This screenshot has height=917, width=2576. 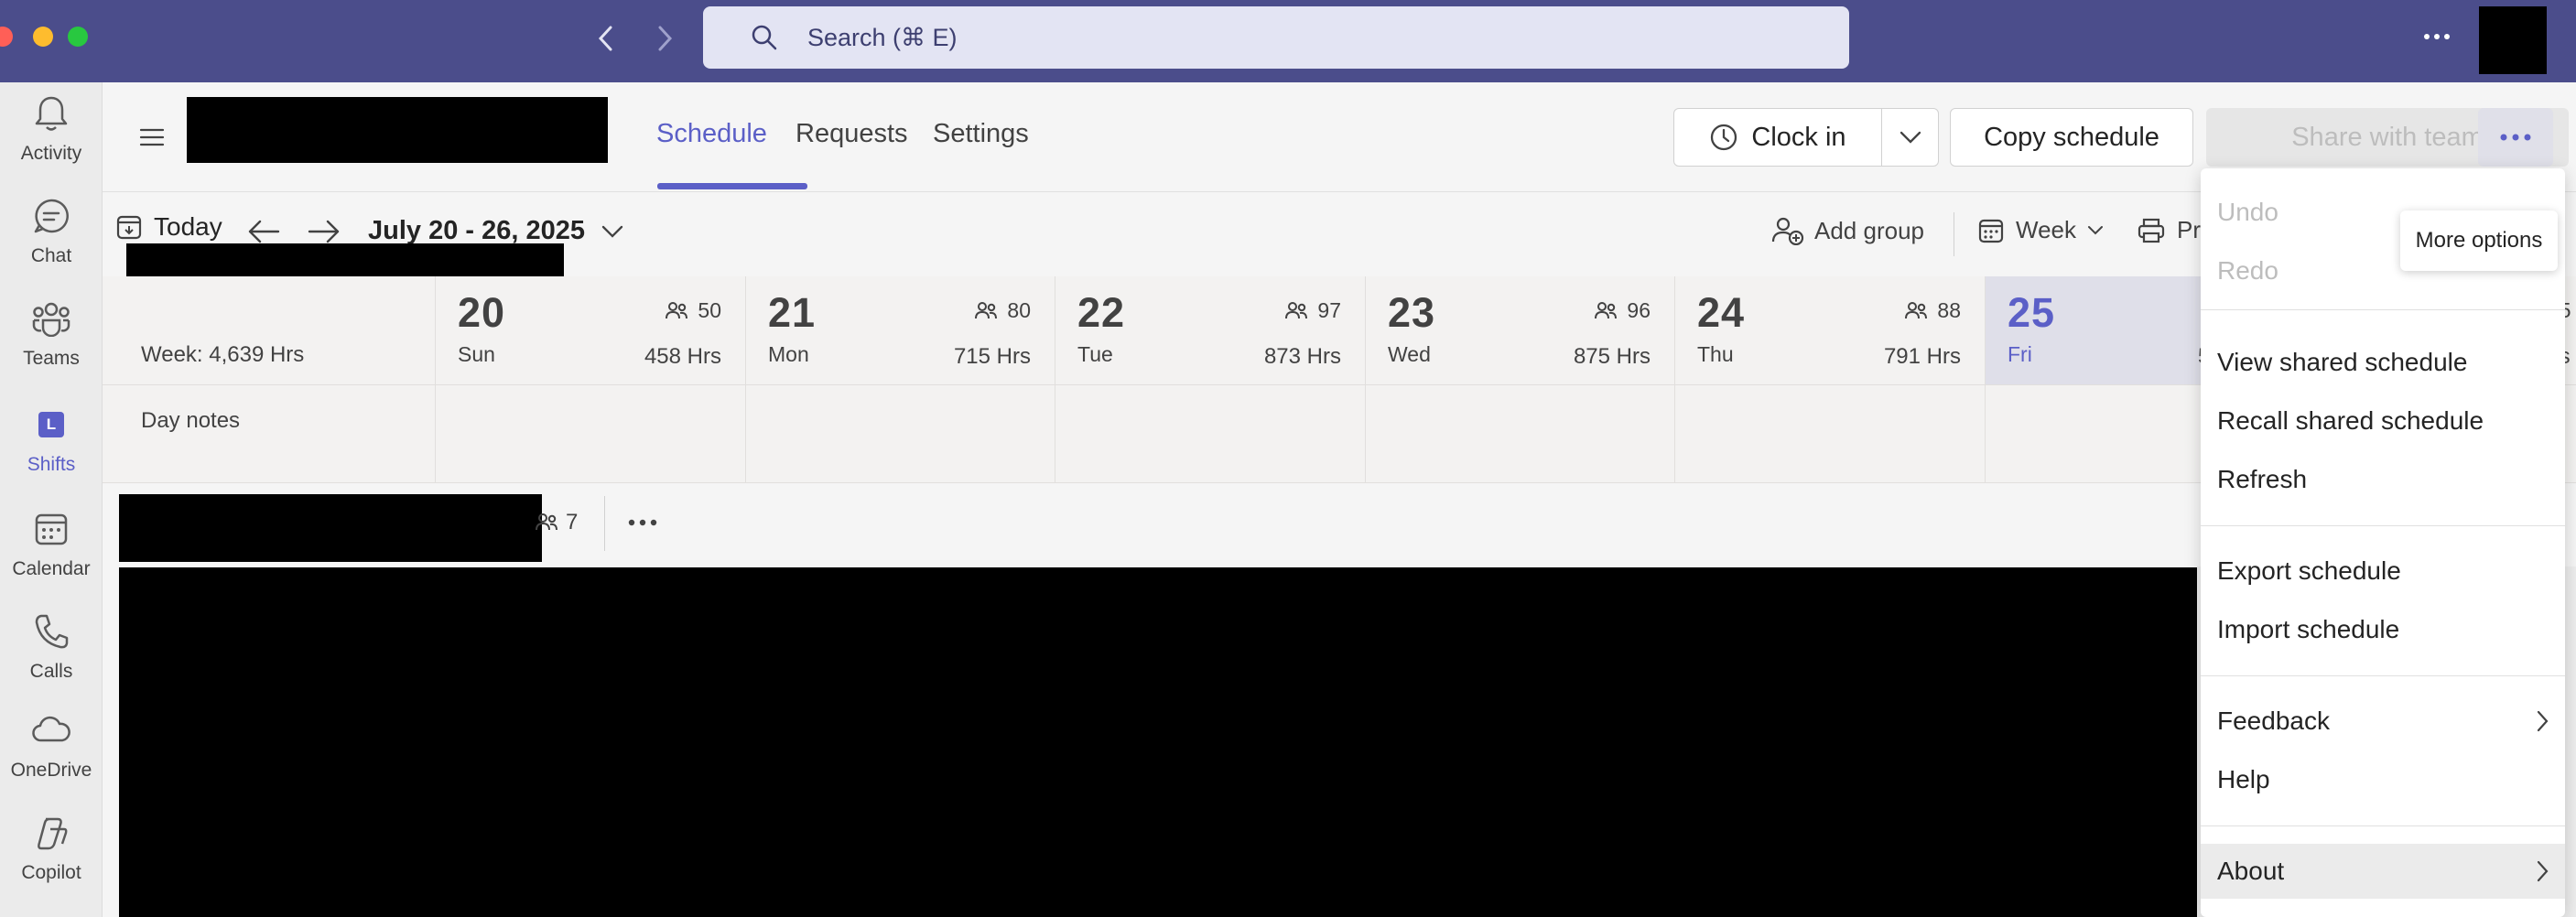 I want to click on day-name: Sun, so click(x=476, y=354).